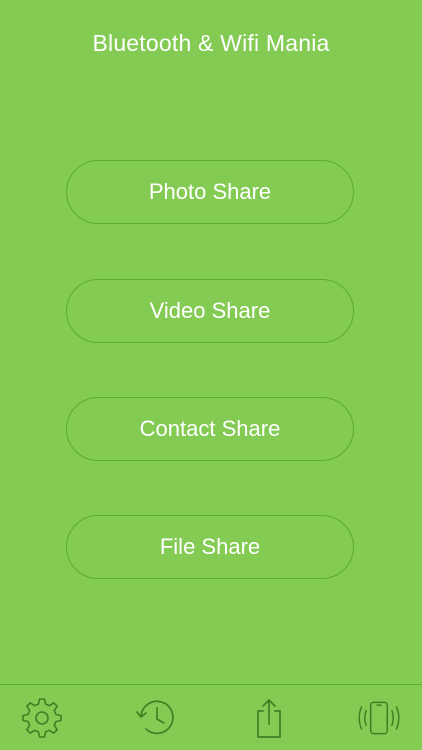  What do you see at coordinates (211, 717) in the screenshot?
I see `bottom-tab-bar` at bounding box center [211, 717].